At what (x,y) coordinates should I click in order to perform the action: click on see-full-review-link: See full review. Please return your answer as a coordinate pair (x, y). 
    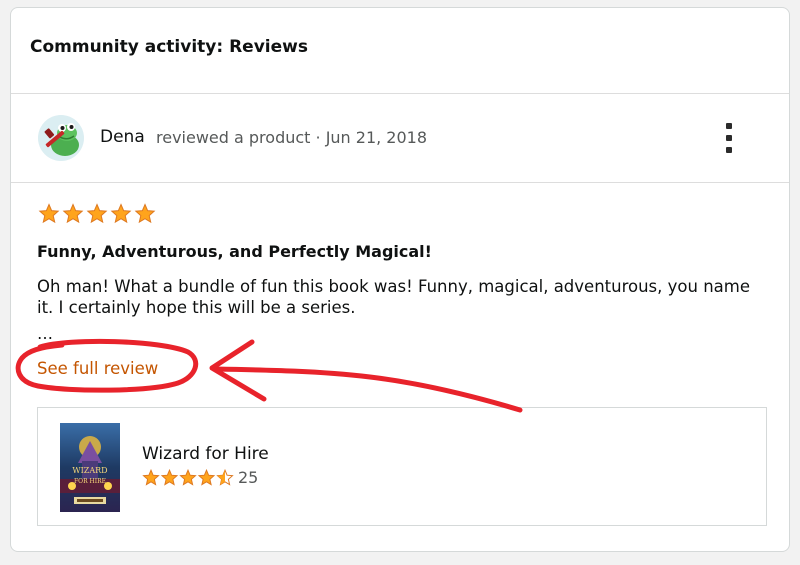
    Looking at the image, I should click on (97, 369).